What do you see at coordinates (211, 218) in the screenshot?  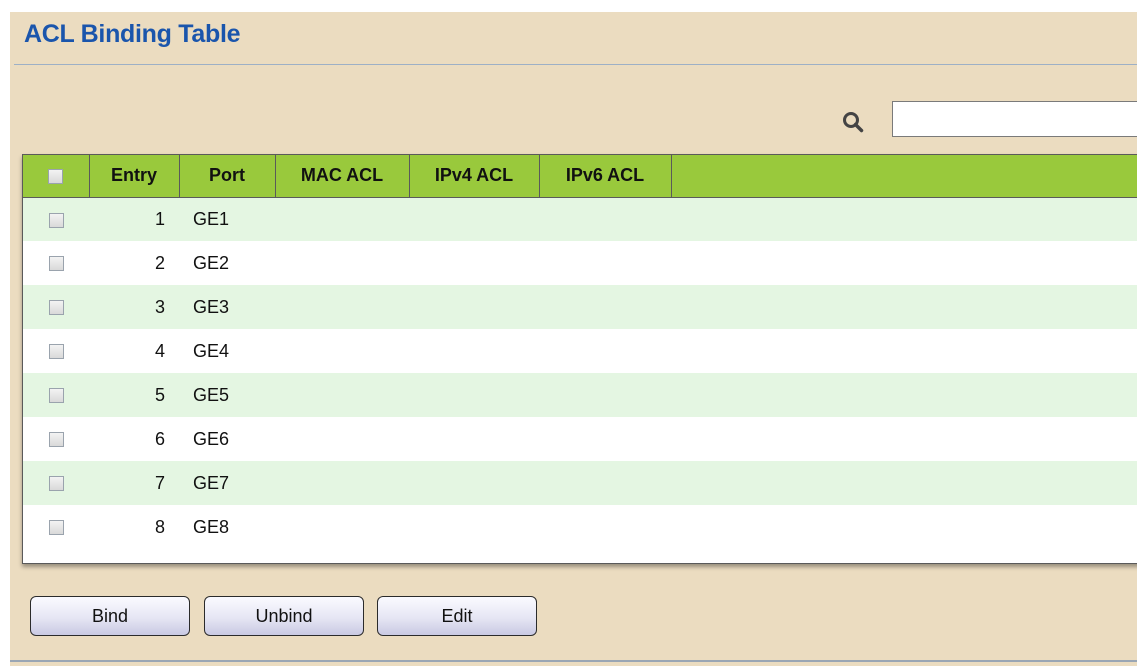 I see `port-cell: GE1` at bounding box center [211, 218].